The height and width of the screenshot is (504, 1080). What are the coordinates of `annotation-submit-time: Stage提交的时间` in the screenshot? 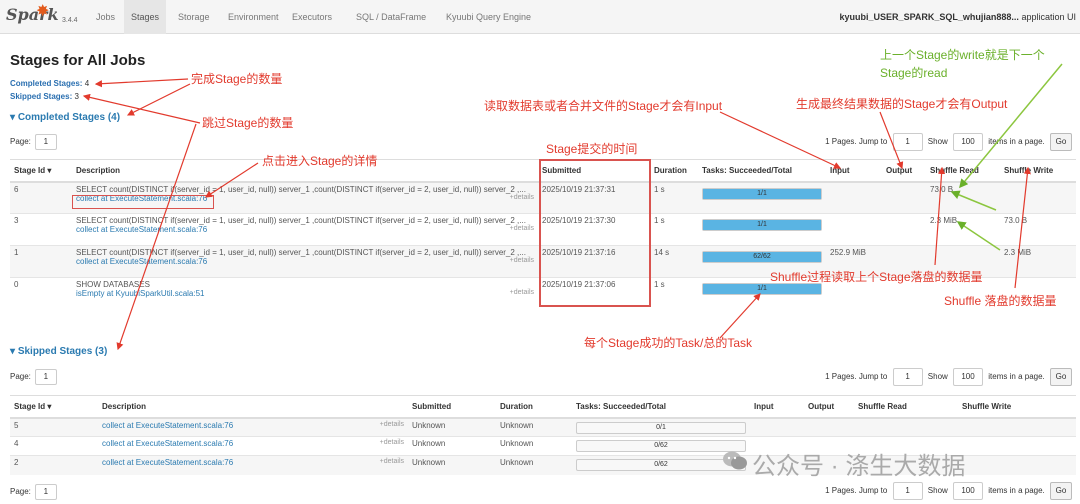 It's located at (592, 149).